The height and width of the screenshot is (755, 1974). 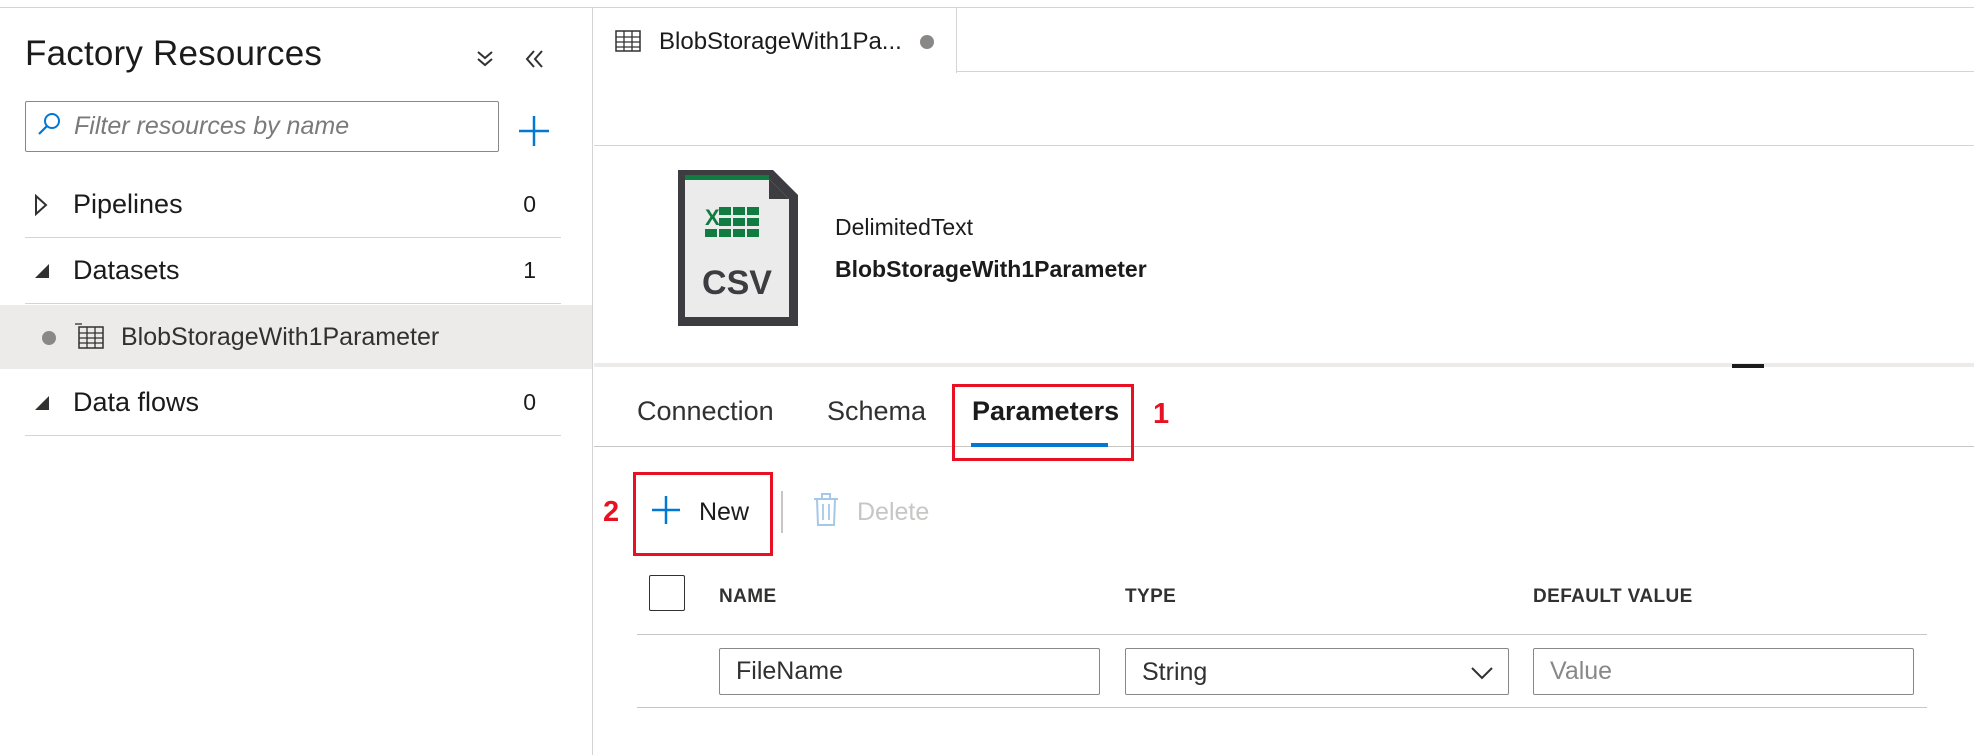 What do you see at coordinates (1175, 672) in the screenshot?
I see `parameter-type-value: String` at bounding box center [1175, 672].